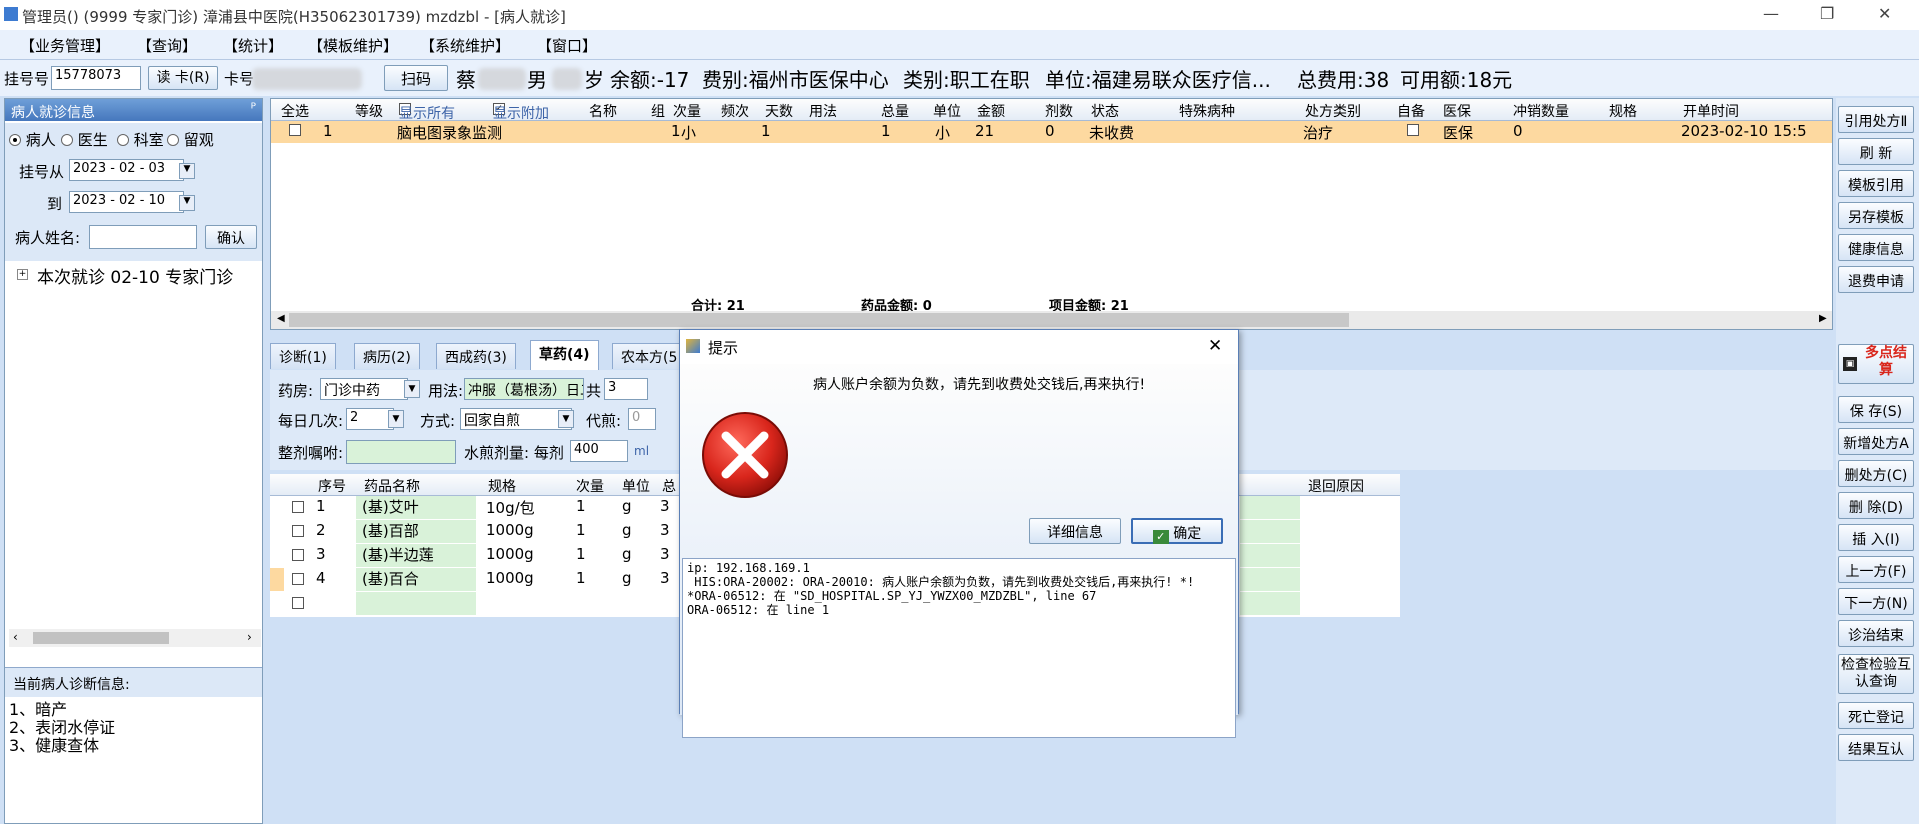 This screenshot has height=824, width=1919. I want to click on diagnosis-title: 当前病人诊断信息:, so click(71, 685).